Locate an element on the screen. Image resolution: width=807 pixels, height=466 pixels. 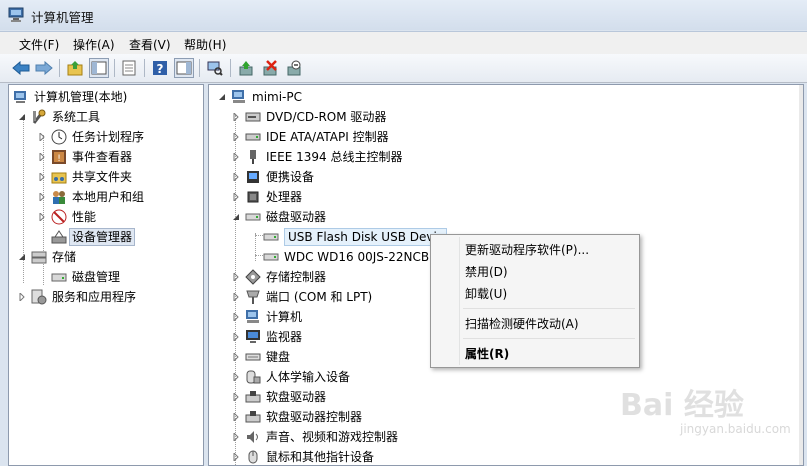
tree-item-sound-video: 声音、视频和游戏控制器 is located at coordinates (314, 437).